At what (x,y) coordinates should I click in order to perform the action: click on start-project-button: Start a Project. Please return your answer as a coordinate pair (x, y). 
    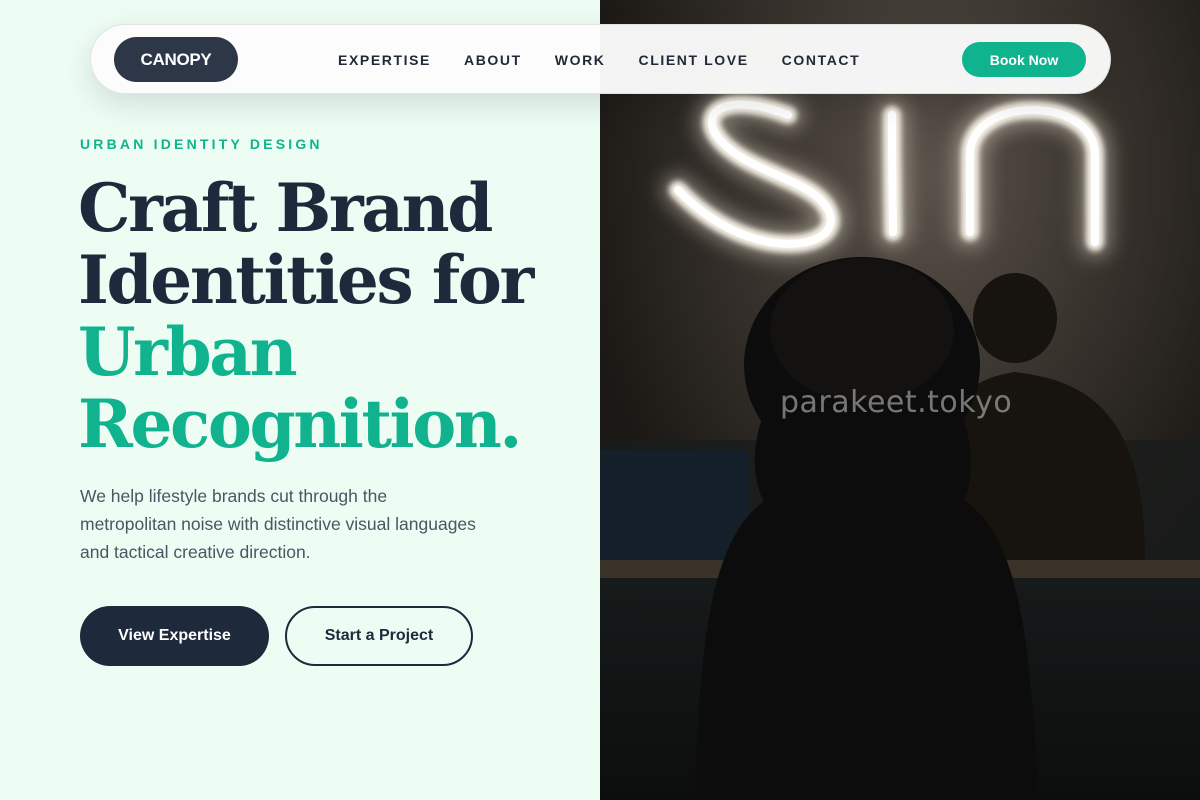
    Looking at the image, I should click on (379, 636).